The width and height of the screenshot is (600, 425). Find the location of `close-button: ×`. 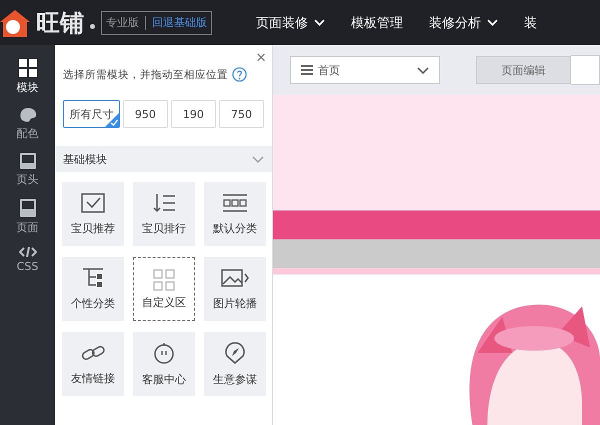

close-button: × is located at coordinates (261, 58).